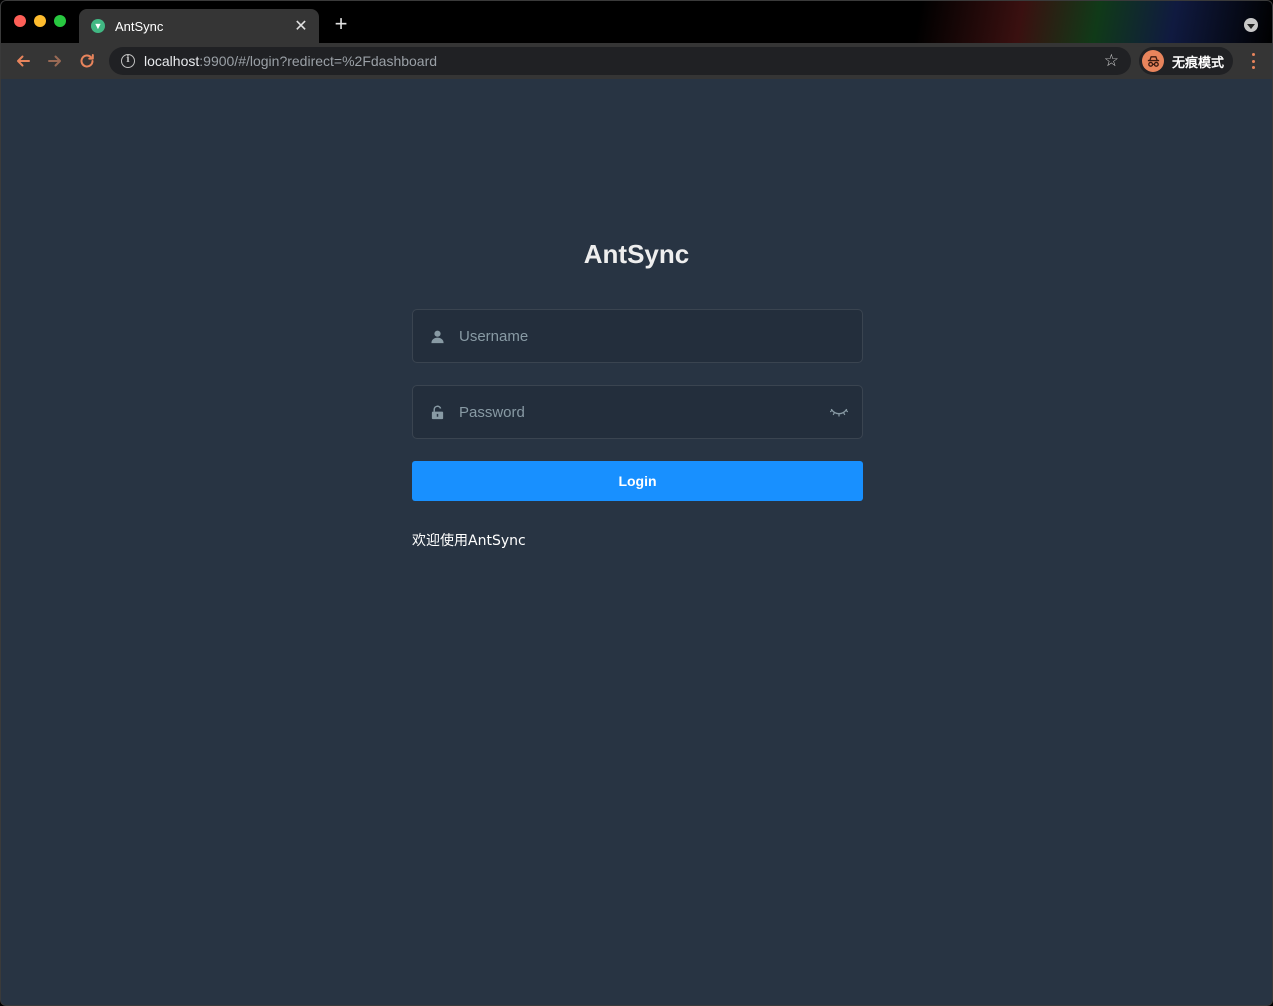 The height and width of the screenshot is (1006, 1273). What do you see at coordinates (139, 26) in the screenshot?
I see `tab-title: AntSync` at bounding box center [139, 26].